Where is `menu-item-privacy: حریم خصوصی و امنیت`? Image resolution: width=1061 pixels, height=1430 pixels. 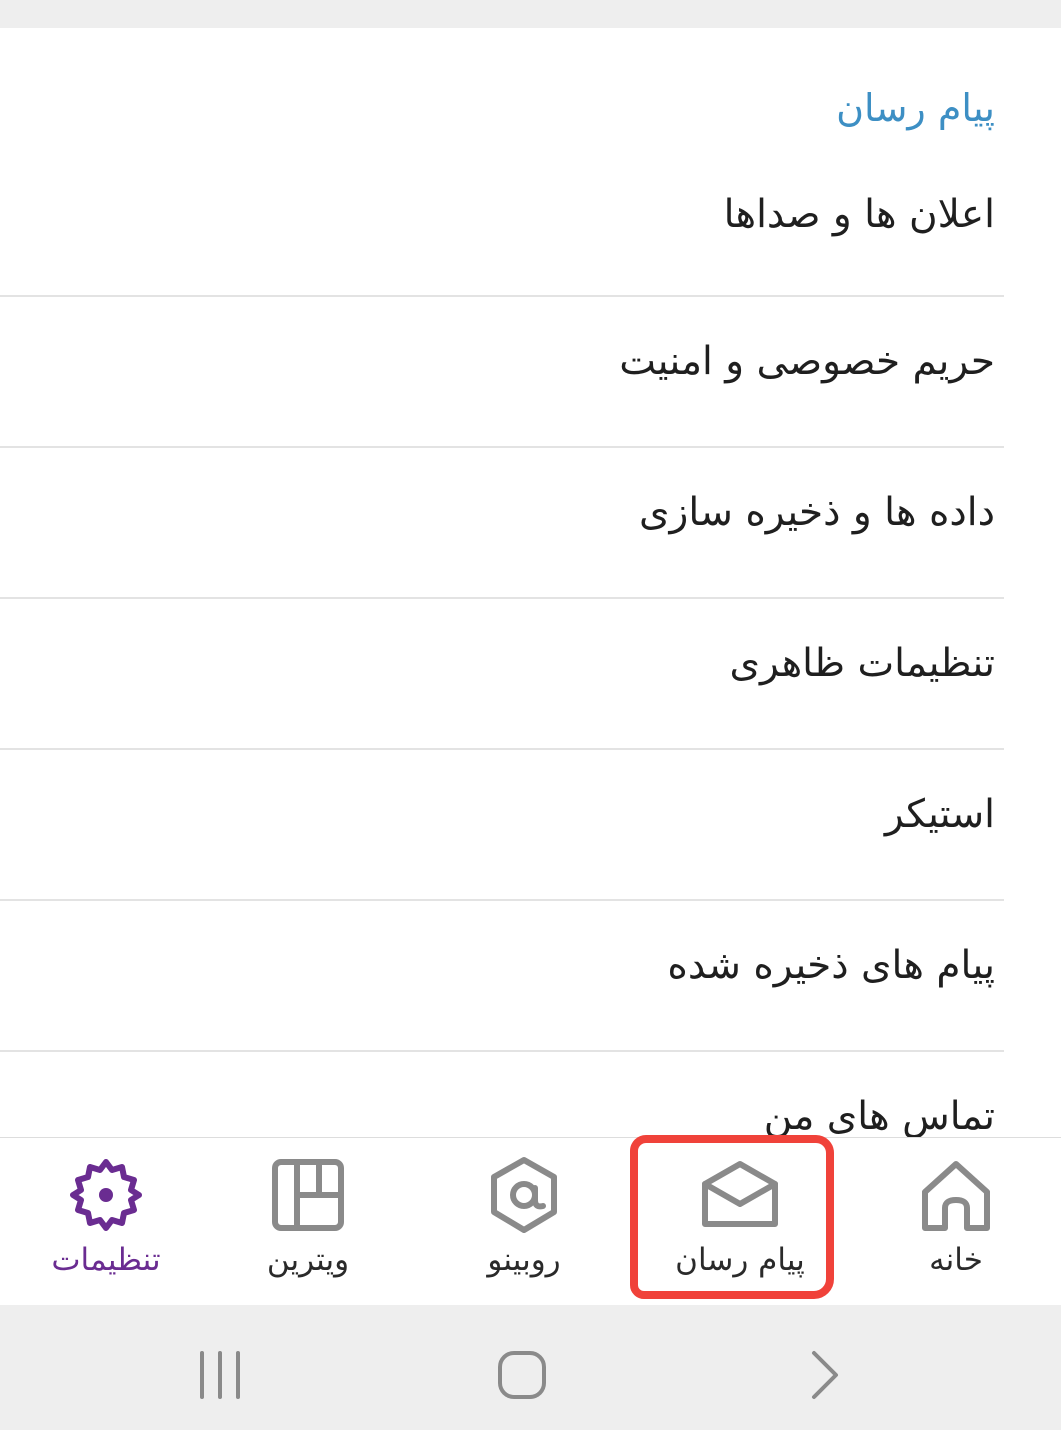 menu-item-privacy: حریم خصوصی و امنیت is located at coordinates (530, 372).